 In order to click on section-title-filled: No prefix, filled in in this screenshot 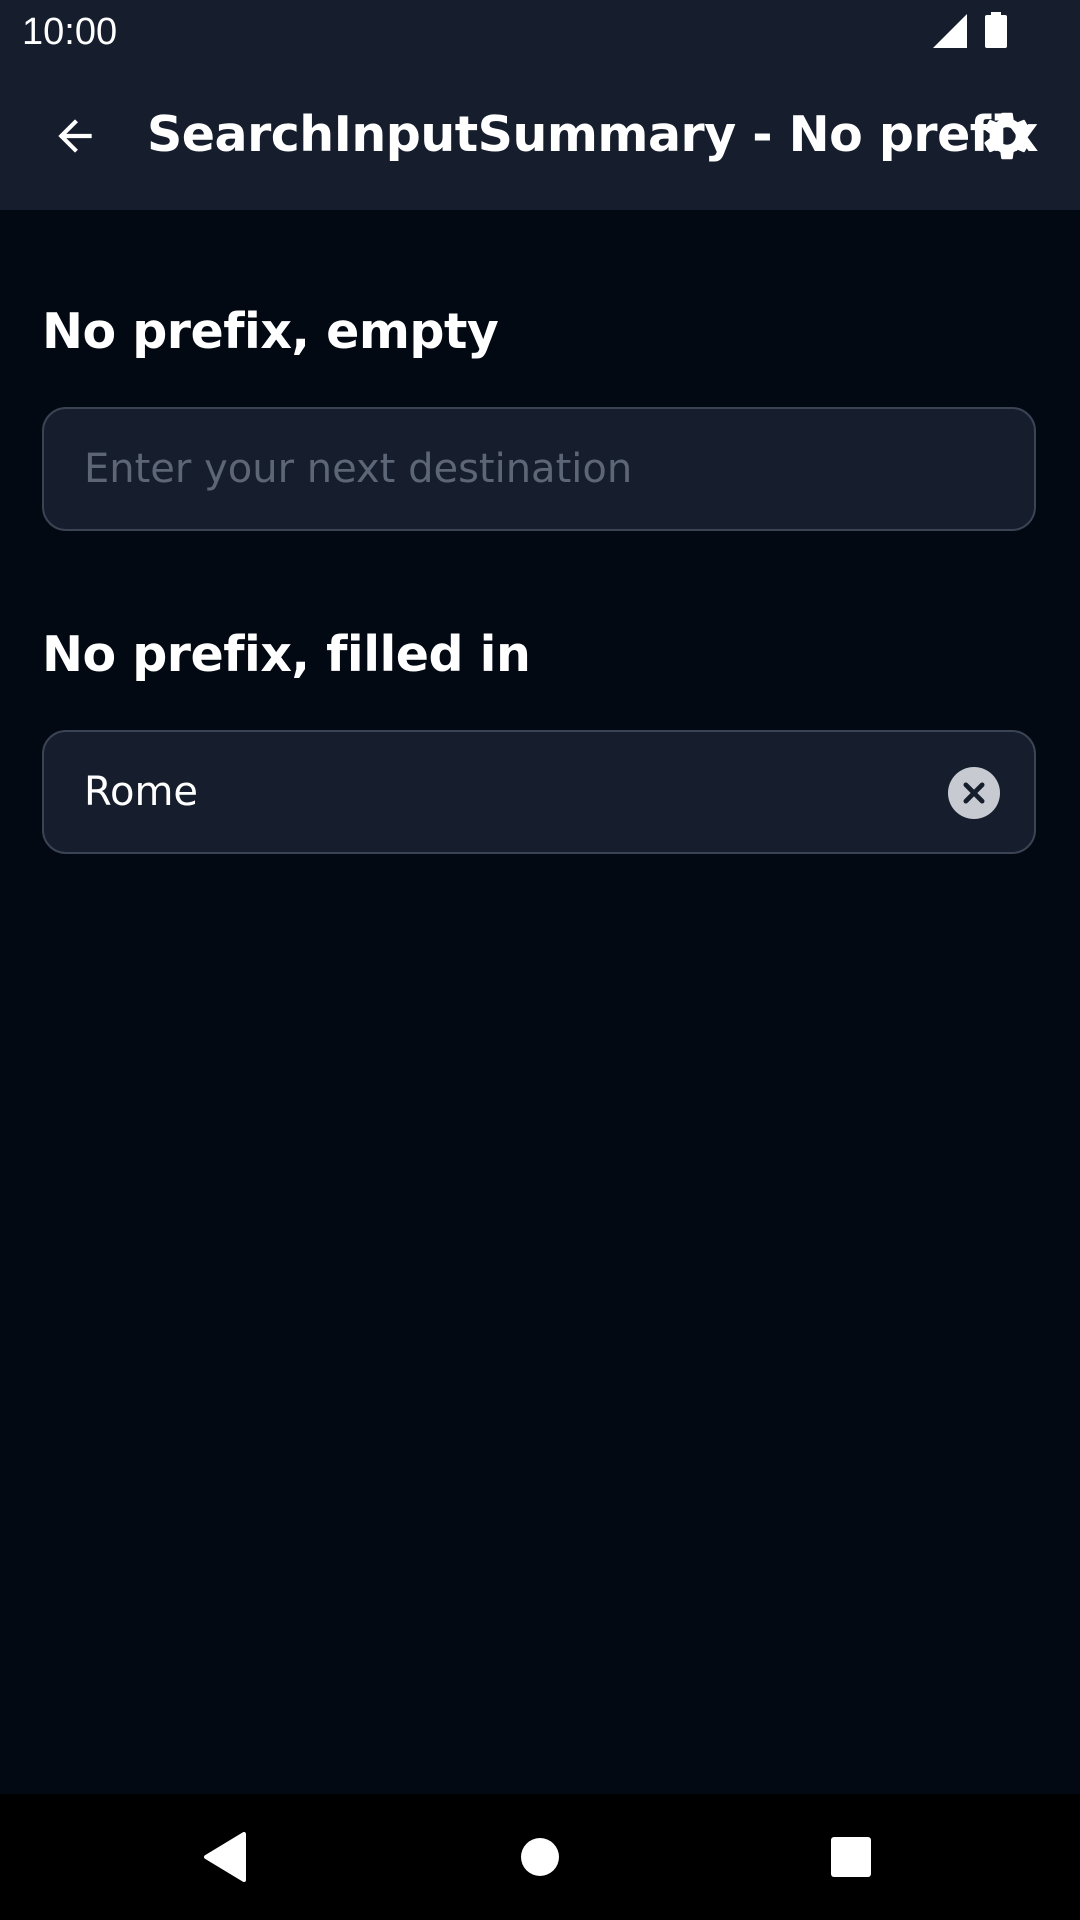, I will do `click(286, 654)`.